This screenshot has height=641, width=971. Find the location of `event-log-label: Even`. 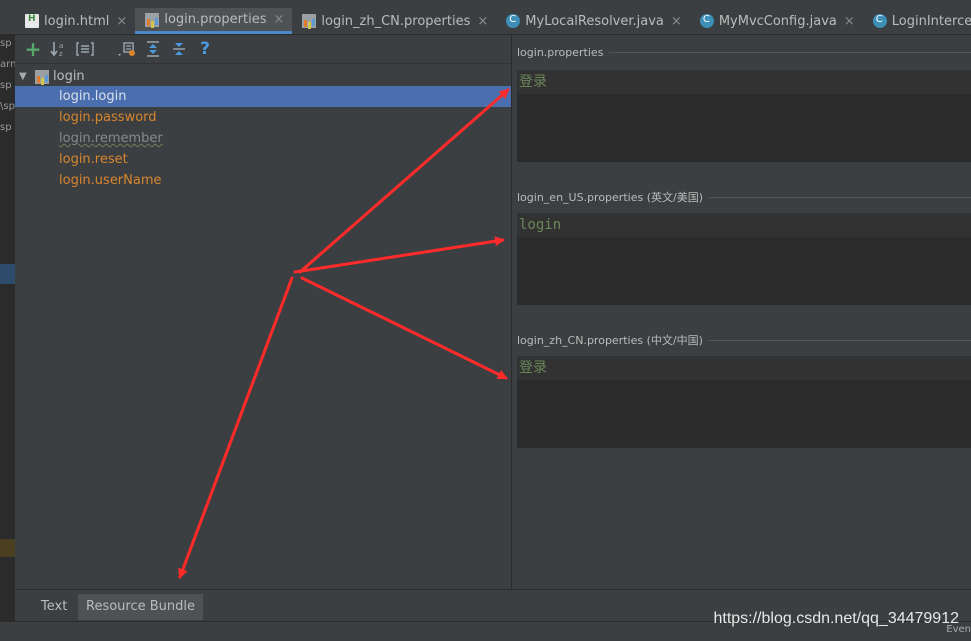

event-log-label: Even is located at coordinates (958, 629).